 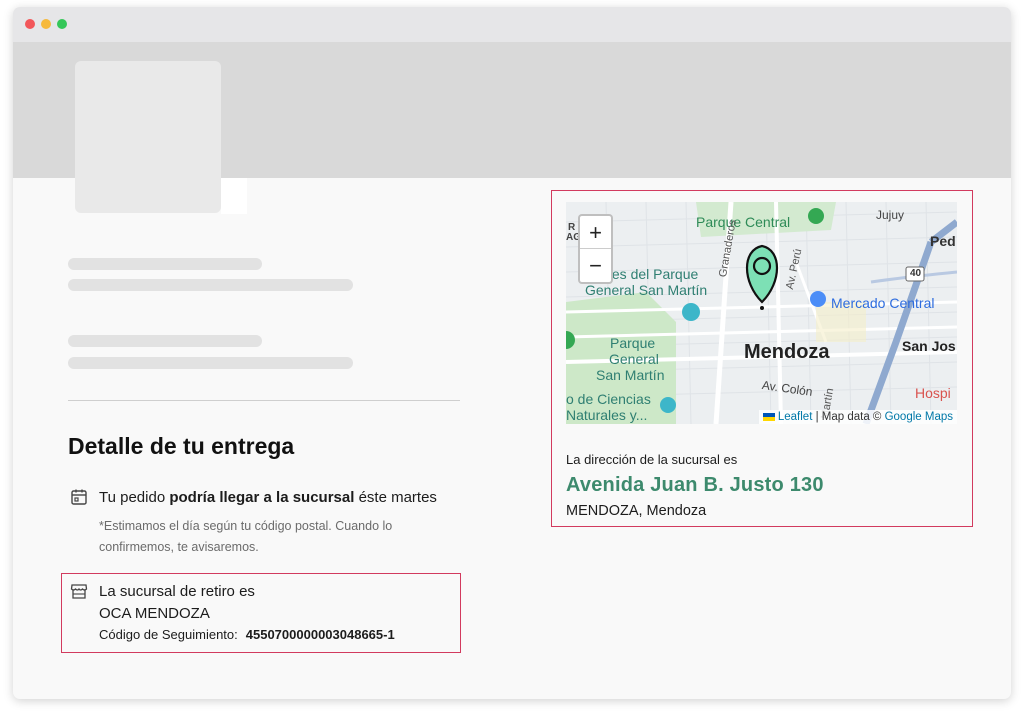 What do you see at coordinates (636, 511) in the screenshot?
I see `address-city: MENDOZA, Mendoza` at bounding box center [636, 511].